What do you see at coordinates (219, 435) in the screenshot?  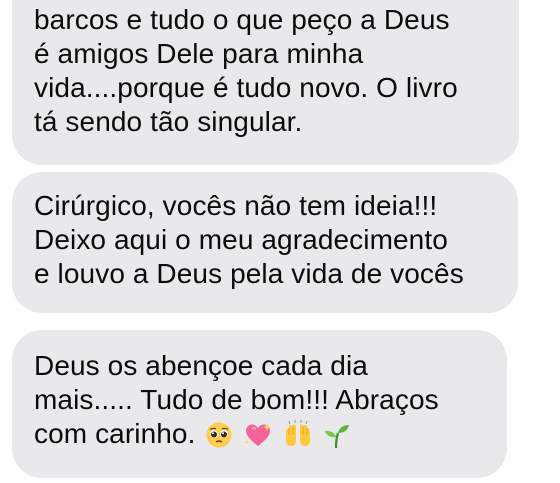 I see `pleading-face-icon` at bounding box center [219, 435].